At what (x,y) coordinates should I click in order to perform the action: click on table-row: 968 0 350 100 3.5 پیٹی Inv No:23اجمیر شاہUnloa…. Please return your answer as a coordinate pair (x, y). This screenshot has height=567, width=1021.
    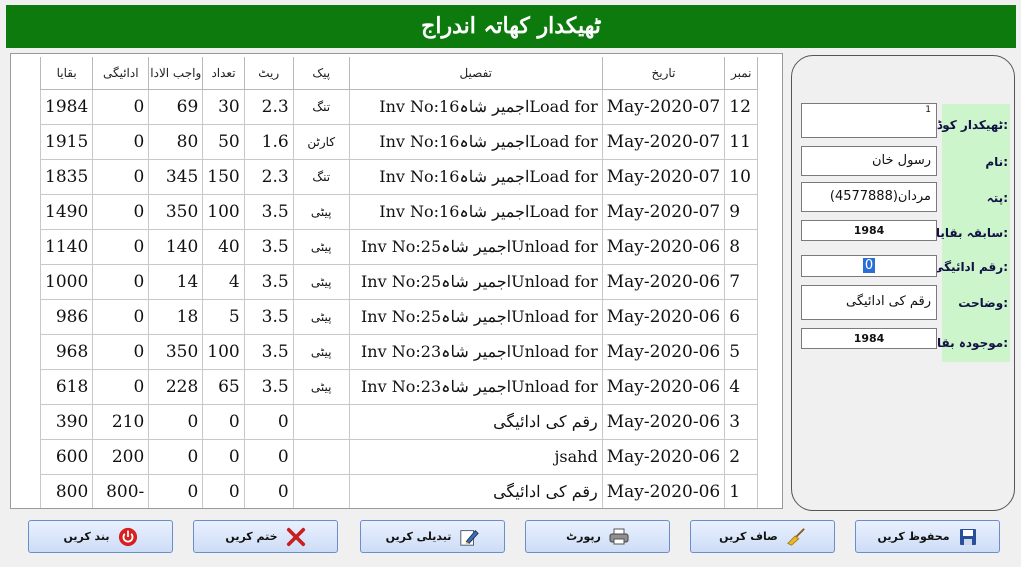
    Looking at the image, I should click on (399, 351).